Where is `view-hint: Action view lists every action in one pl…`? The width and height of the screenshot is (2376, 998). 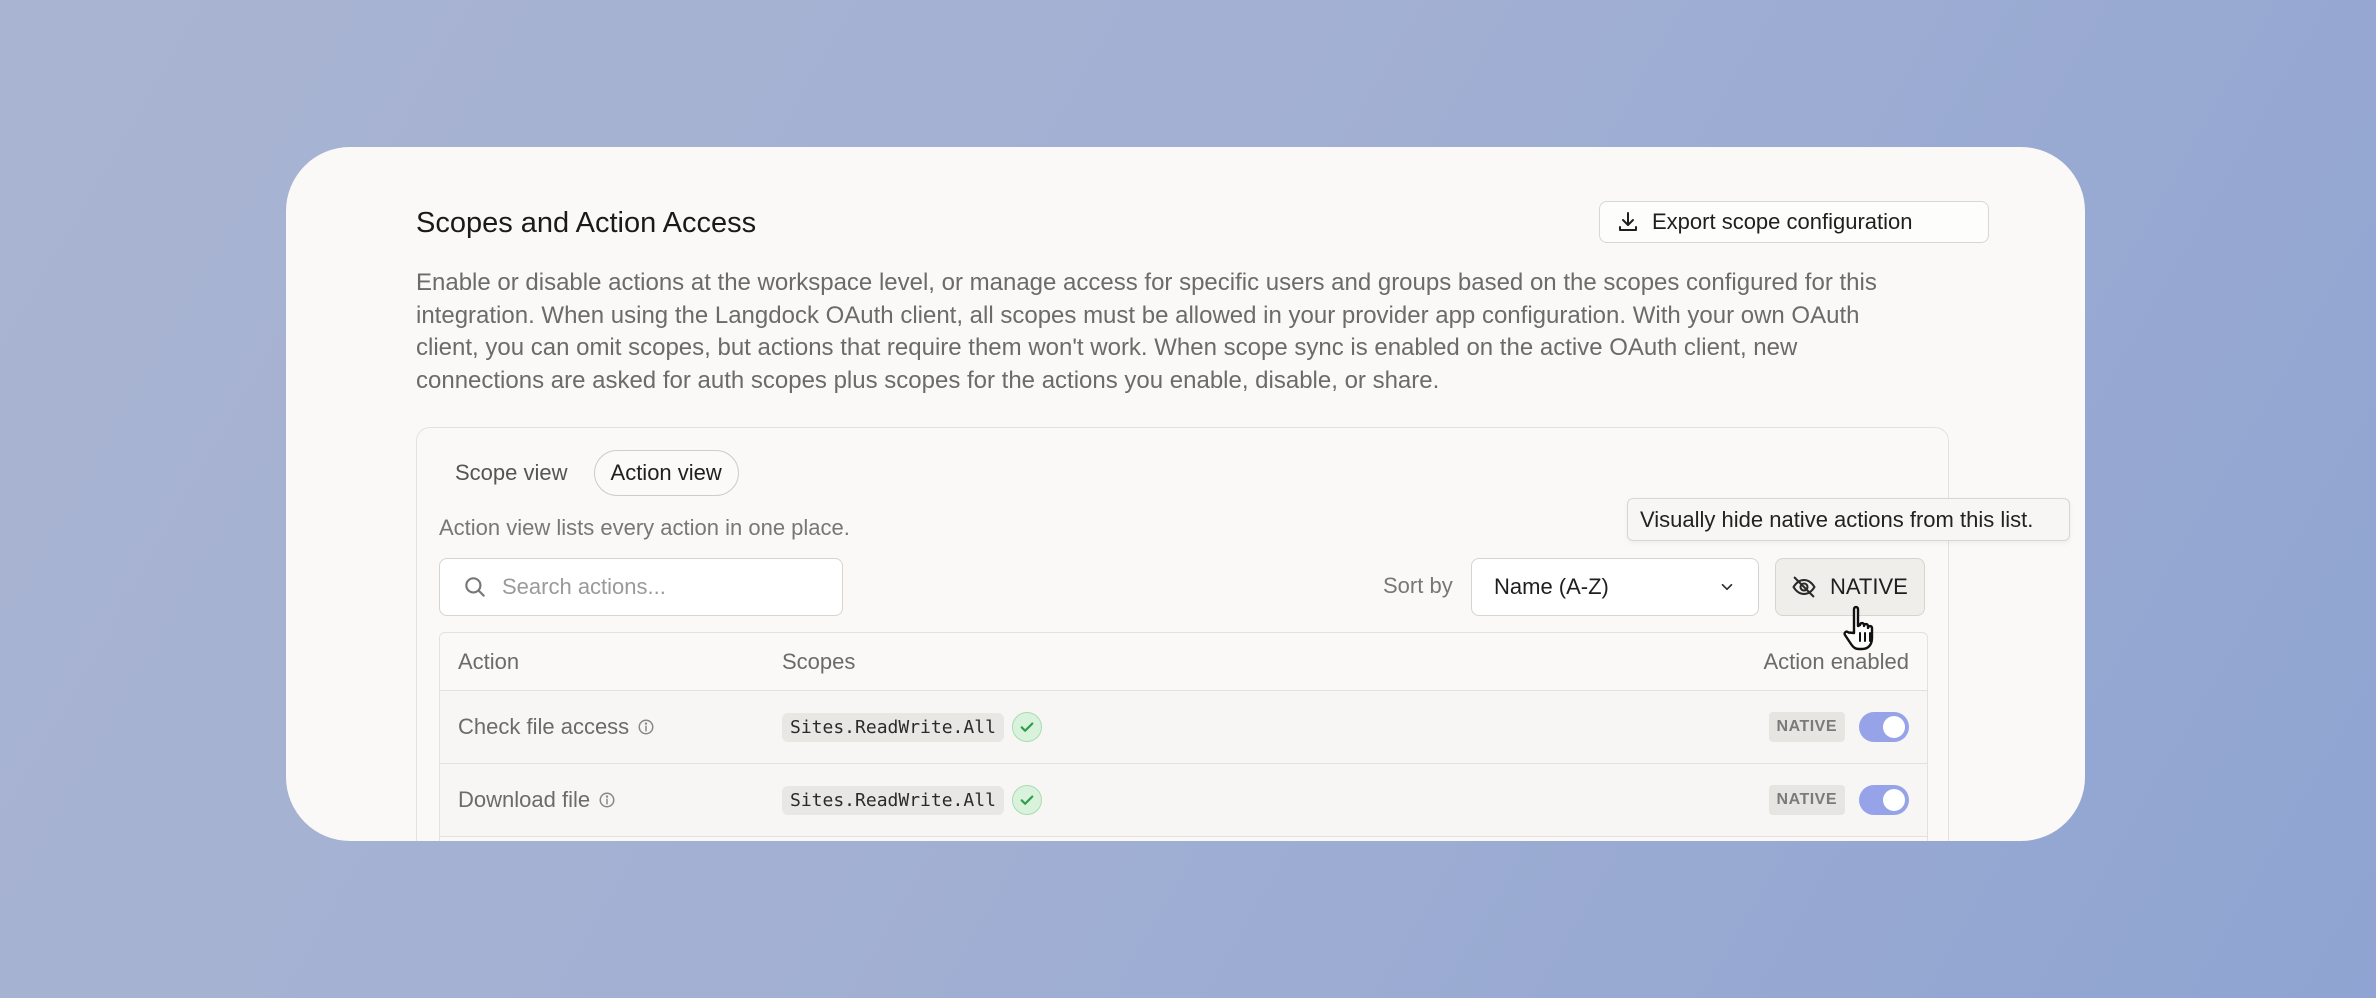 view-hint: Action view lists every action in one pl… is located at coordinates (644, 527).